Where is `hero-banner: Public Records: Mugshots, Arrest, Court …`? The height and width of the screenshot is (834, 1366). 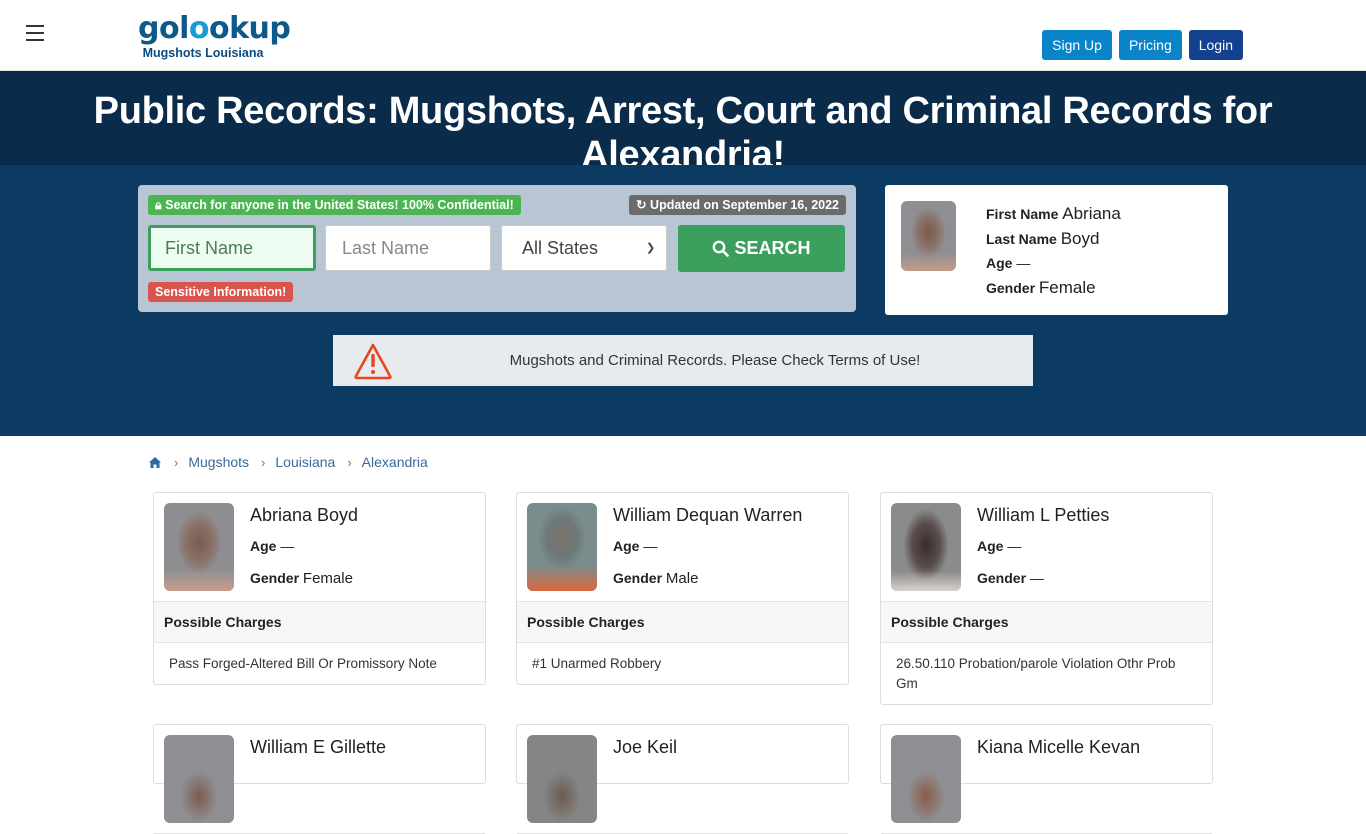
hero-banner: Public Records: Mugshots, Arrest, Court … is located at coordinates (683, 130).